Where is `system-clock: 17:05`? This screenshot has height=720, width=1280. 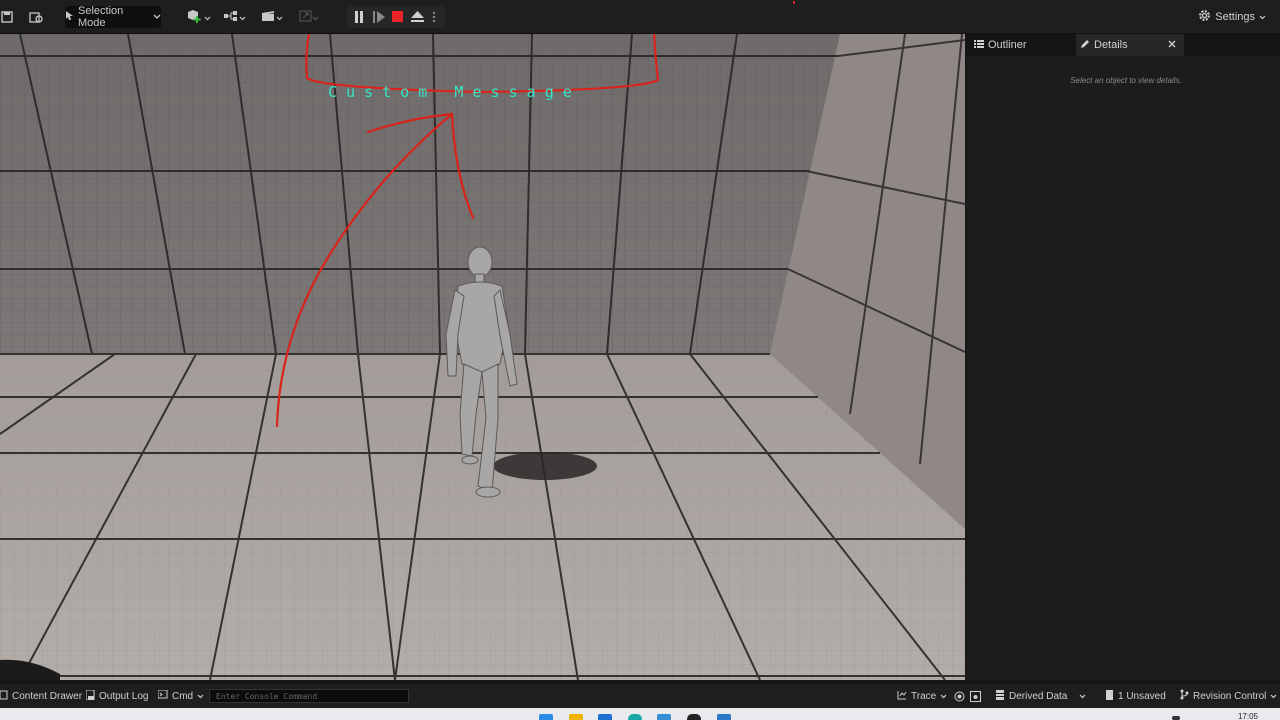 system-clock: 17:05 is located at coordinates (1247, 716).